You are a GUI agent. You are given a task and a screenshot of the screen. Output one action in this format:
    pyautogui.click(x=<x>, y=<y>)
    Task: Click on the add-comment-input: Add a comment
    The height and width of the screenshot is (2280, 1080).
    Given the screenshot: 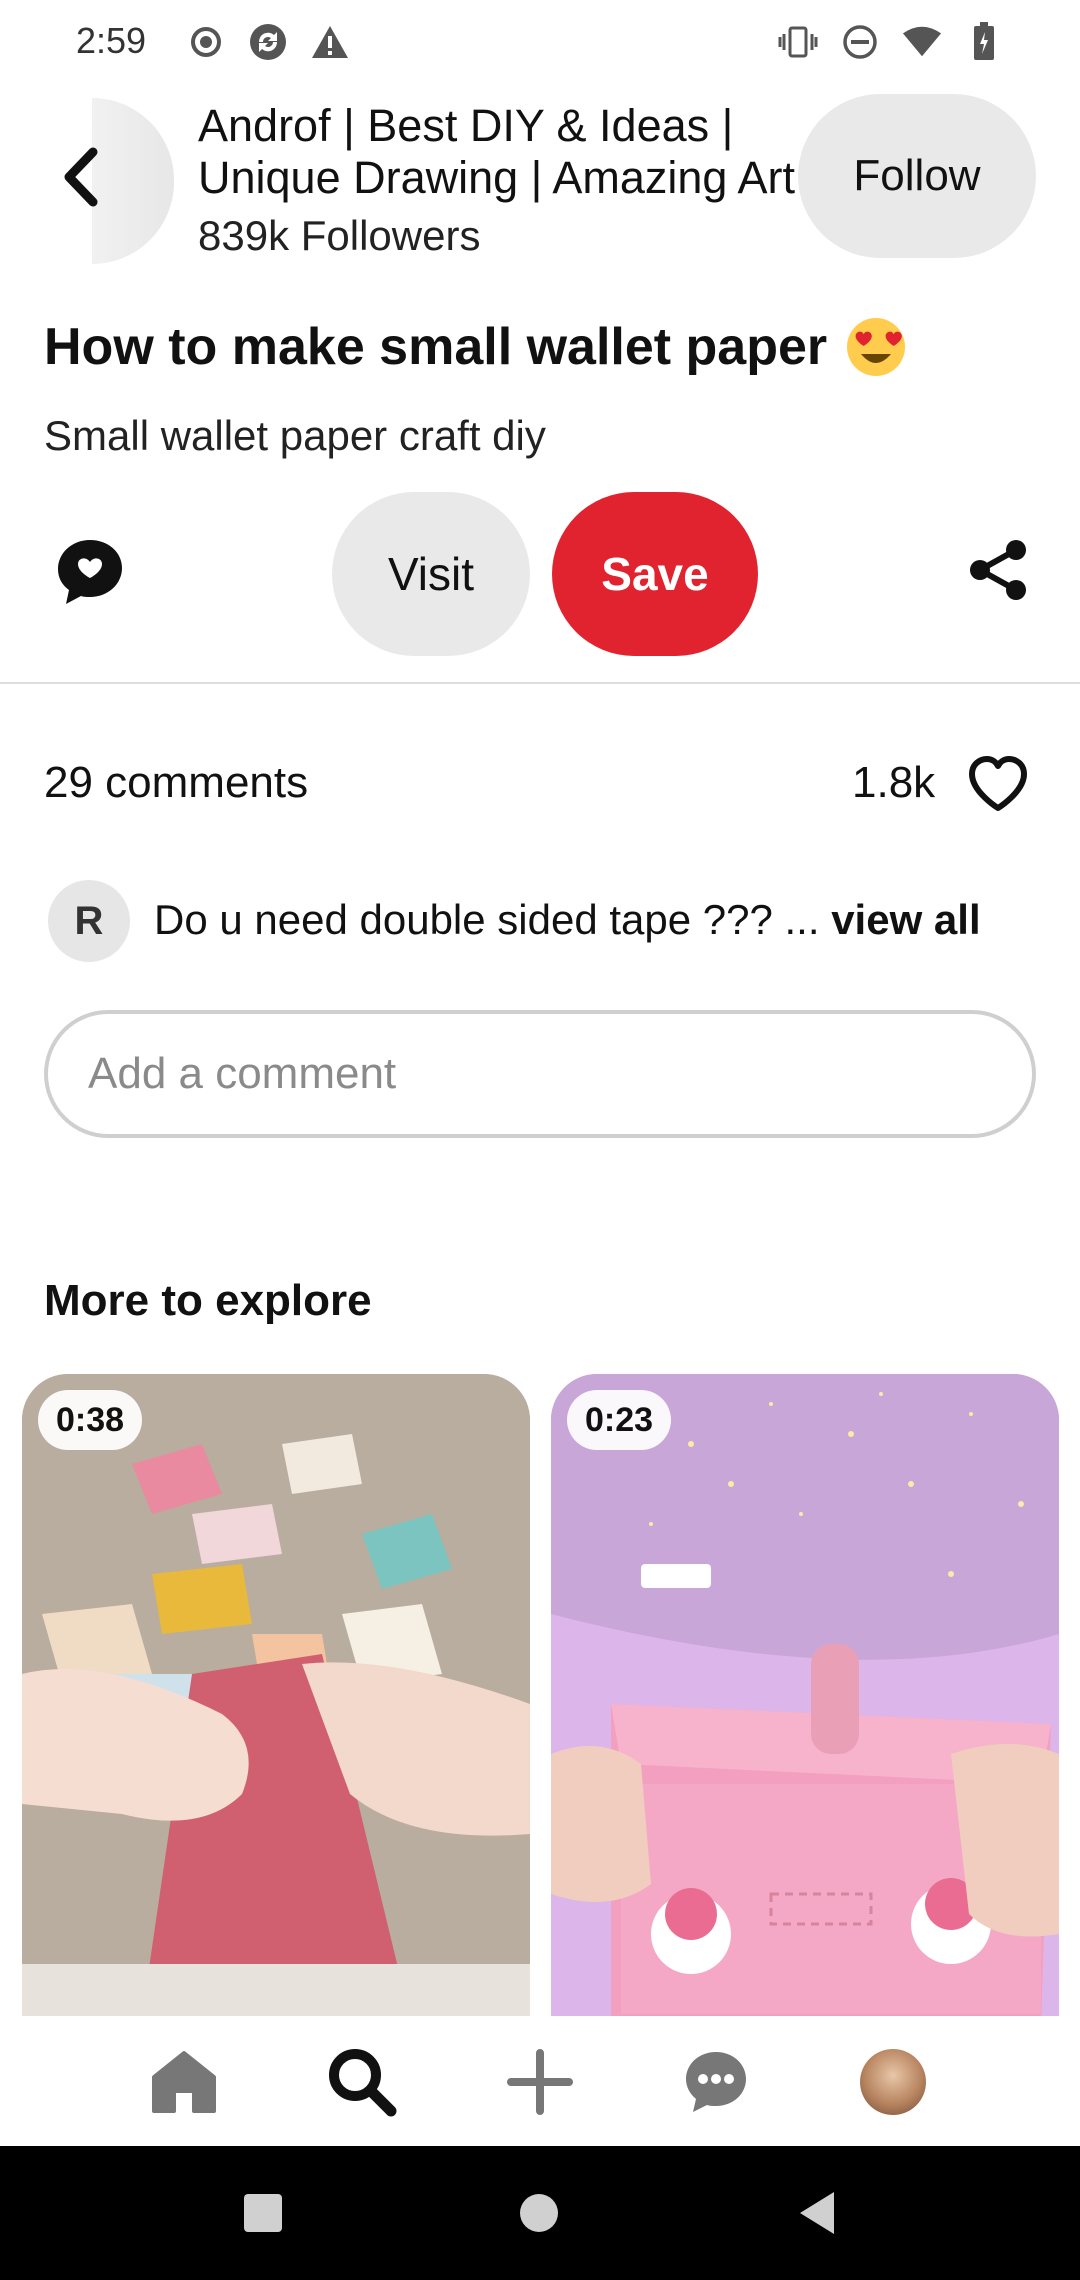 What is the action you would take?
    pyautogui.click(x=540, y=1074)
    